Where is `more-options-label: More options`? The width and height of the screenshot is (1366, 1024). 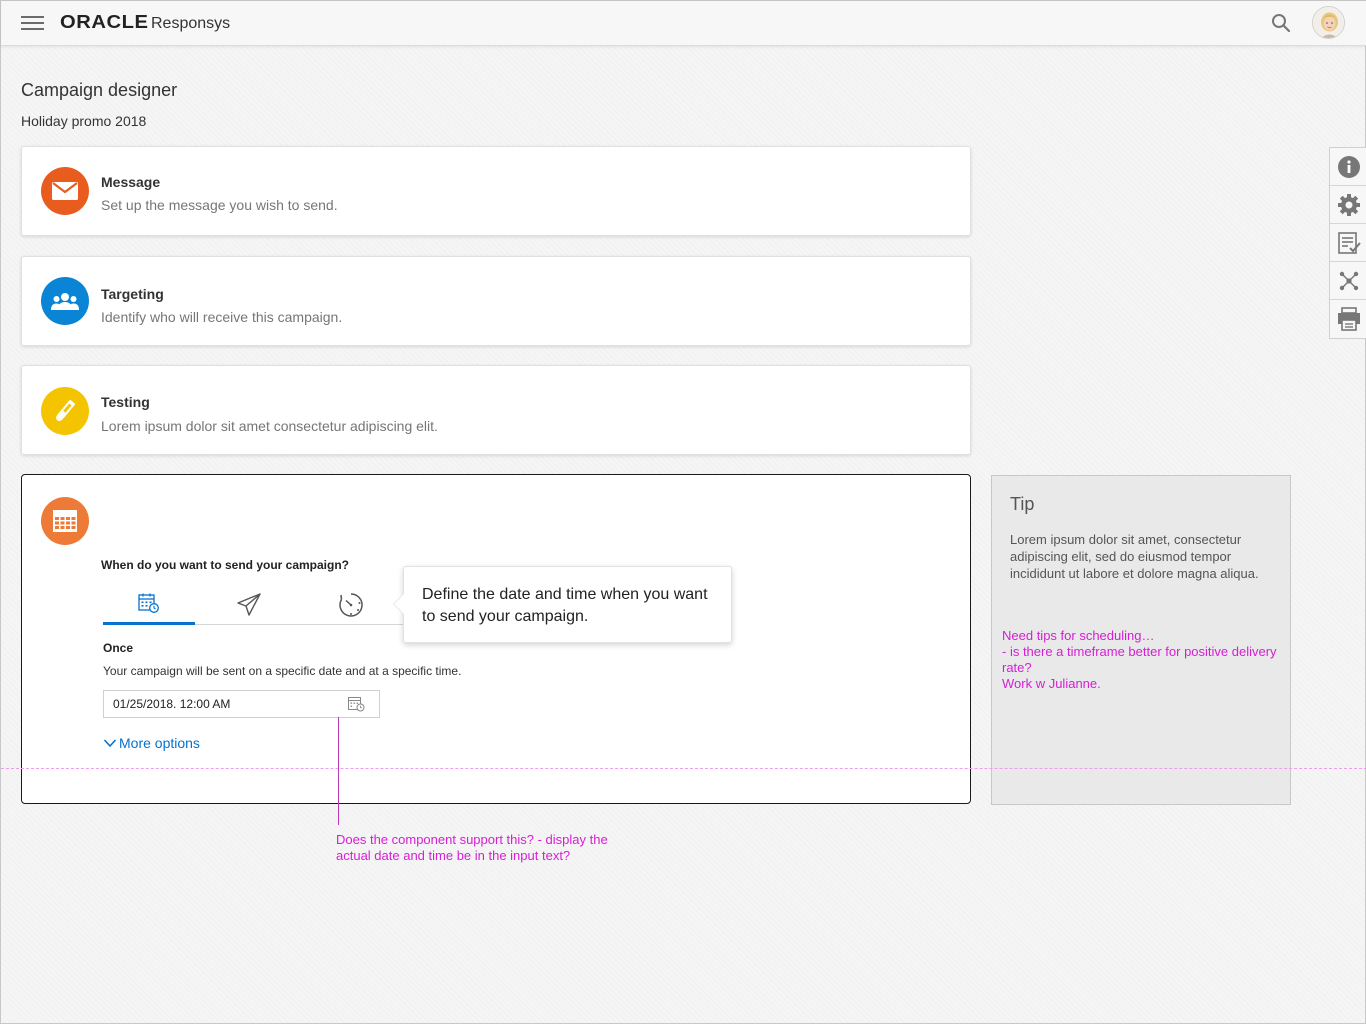 more-options-label: More options is located at coordinates (159, 743).